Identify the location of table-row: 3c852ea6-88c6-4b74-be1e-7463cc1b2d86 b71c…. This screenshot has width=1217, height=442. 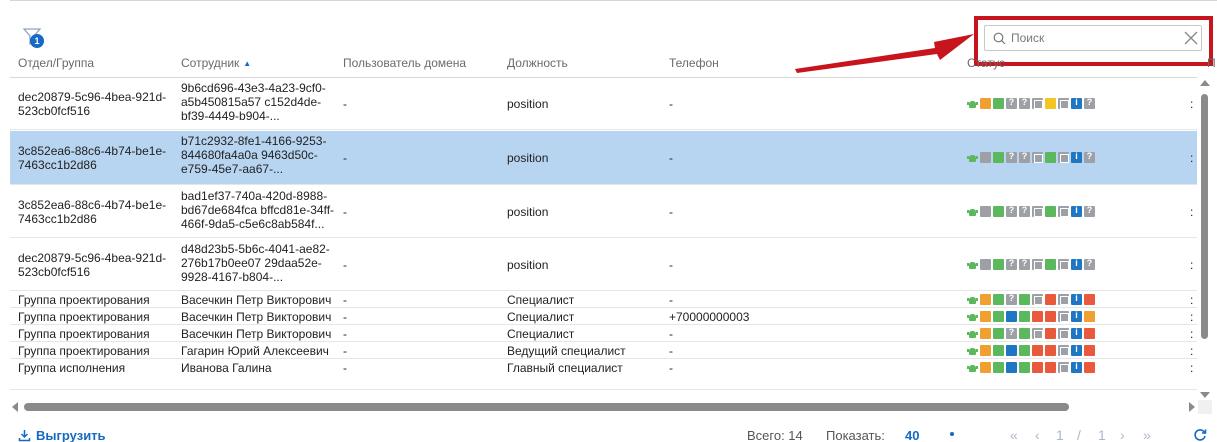
(603, 158).